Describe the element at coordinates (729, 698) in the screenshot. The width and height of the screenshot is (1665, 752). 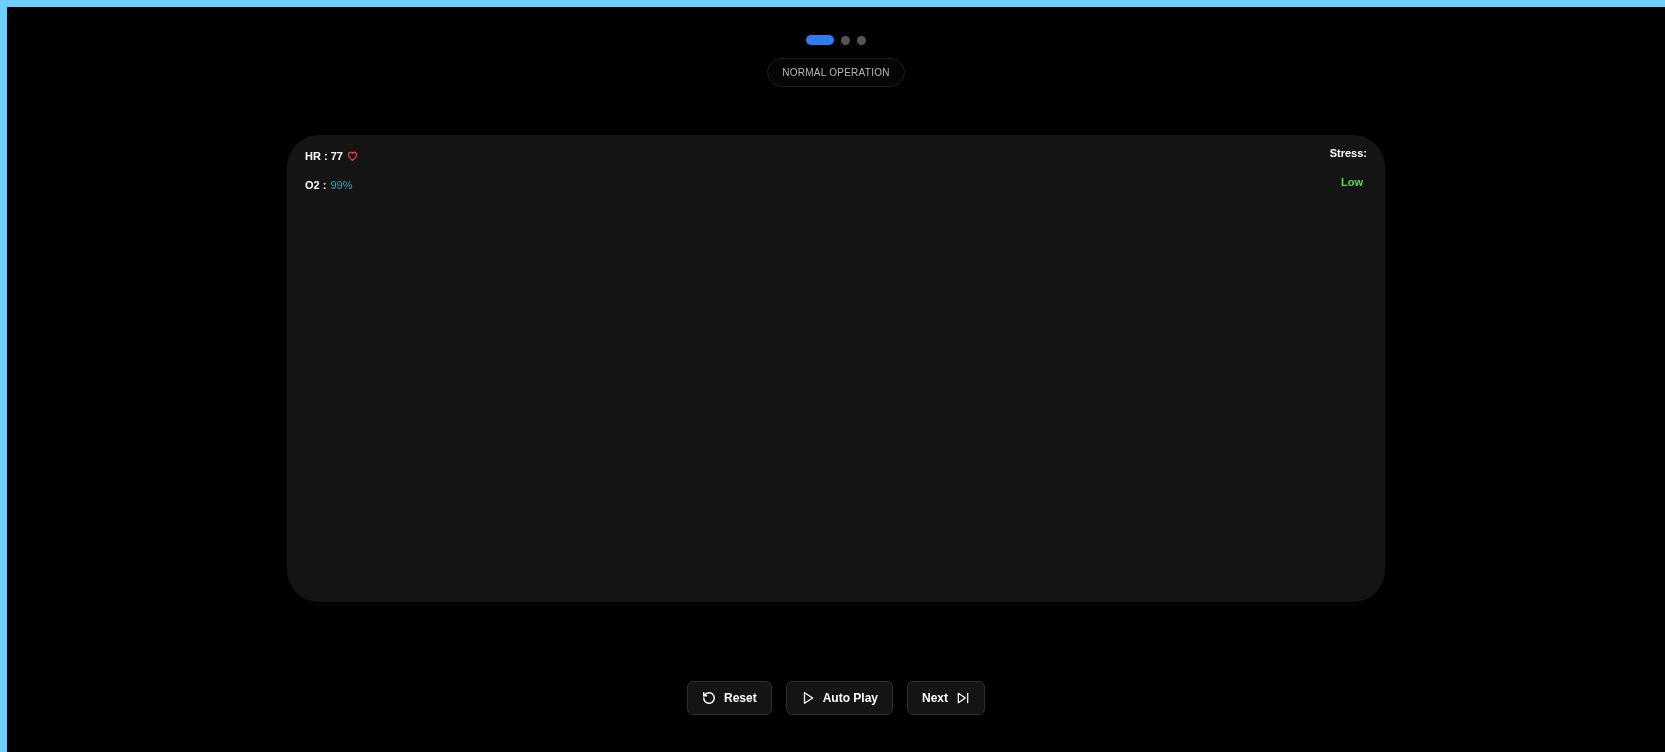
I see `reset-button: Reset` at that location.